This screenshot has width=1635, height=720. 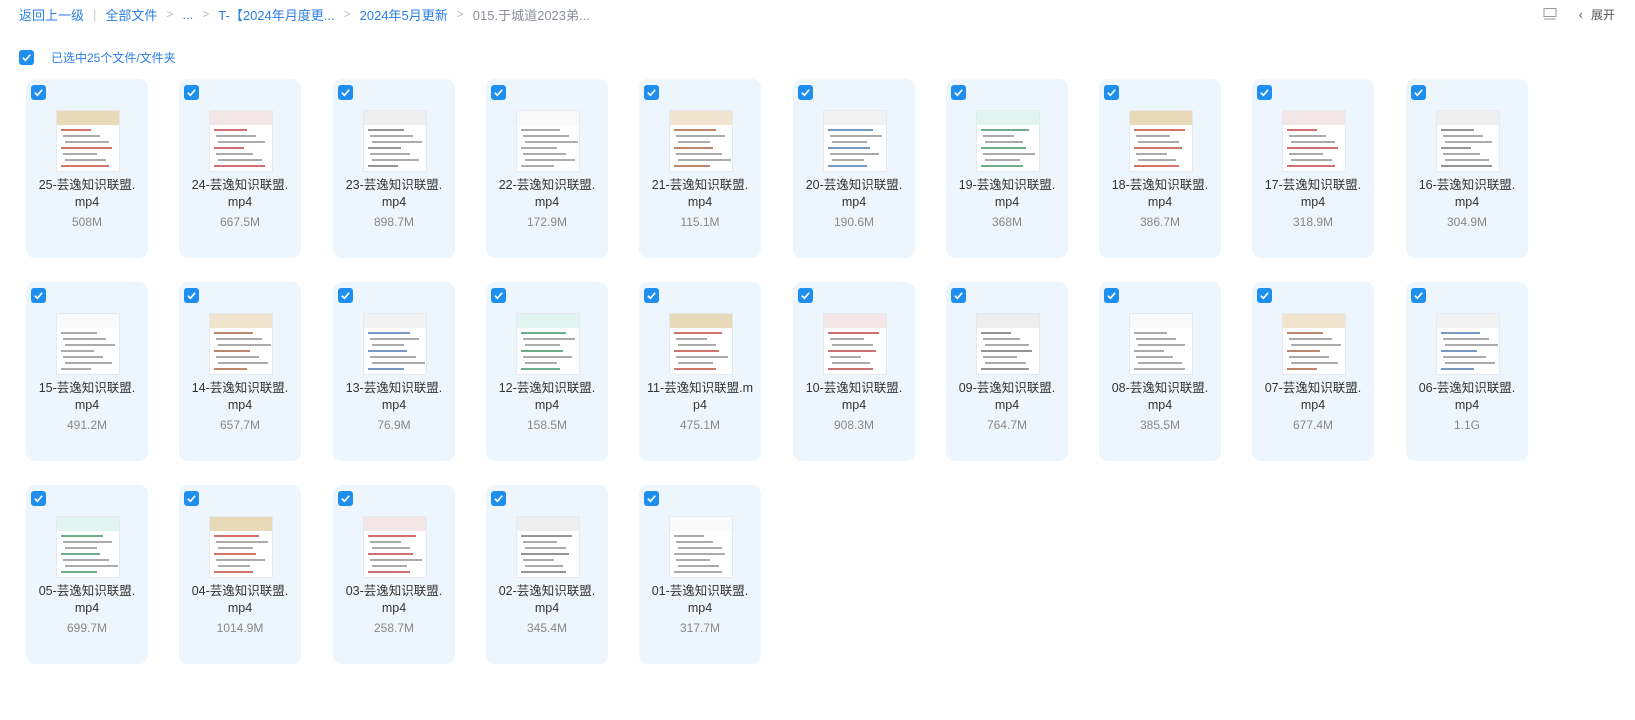 What do you see at coordinates (131, 14) in the screenshot?
I see `breadcrumb-all-files: 全部文件` at bounding box center [131, 14].